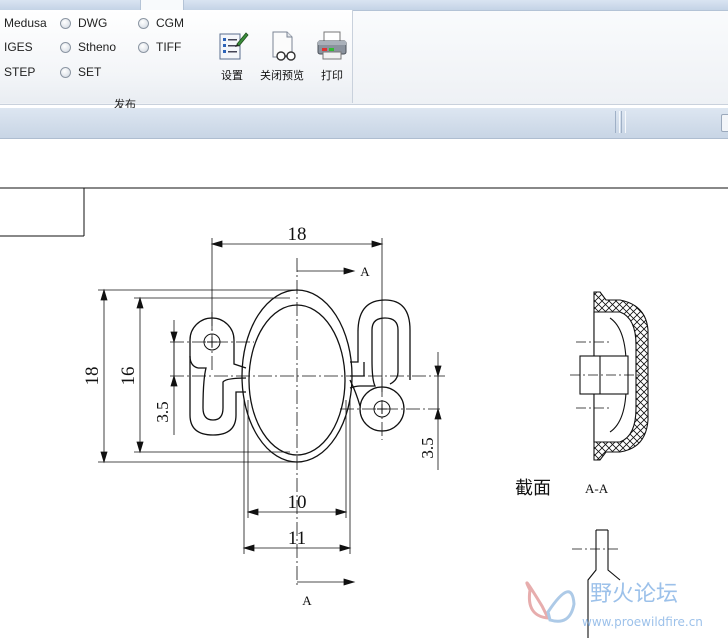 This screenshot has width=728, height=638. I want to click on tiff-option: TIFF, so click(159, 47).